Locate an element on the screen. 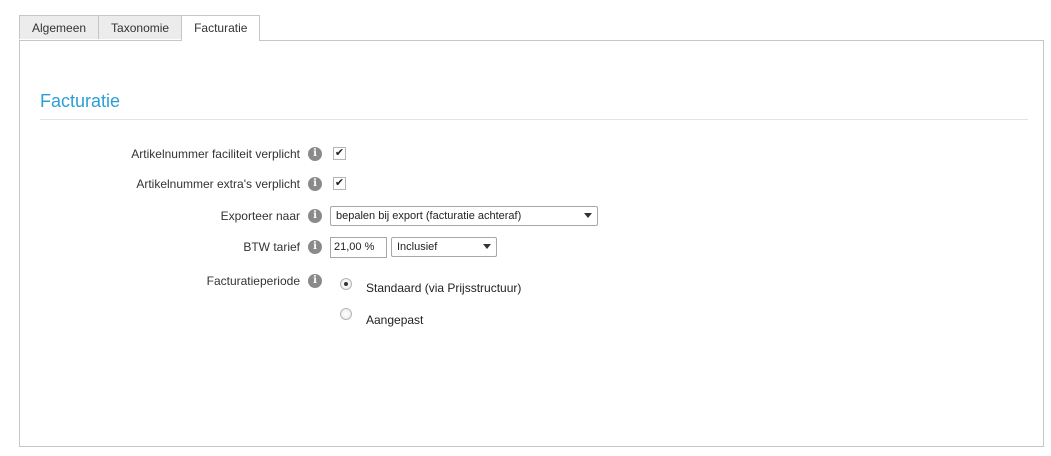  exporteer-naar-selected: bepalen bij export (facturatie achteraf) is located at coordinates (429, 216).